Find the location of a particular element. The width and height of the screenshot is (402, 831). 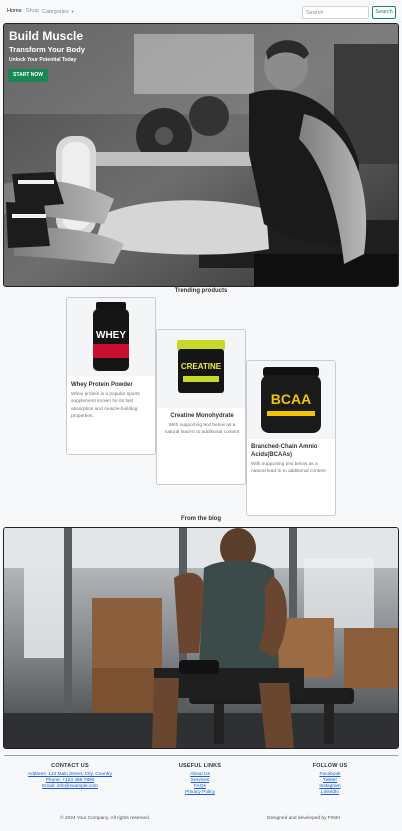

credits-text: Designed and developed by FINKI is located at coordinates (304, 818).